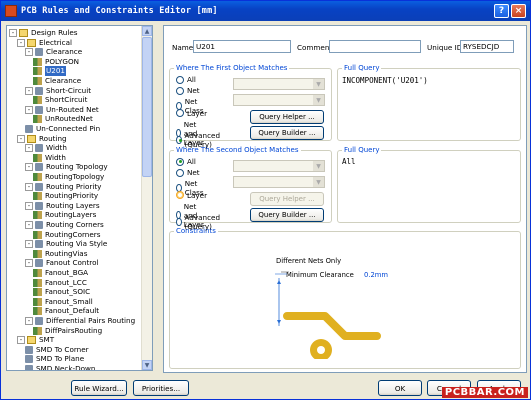 Image resolution: width=531 pixels, height=400 pixels. I want to click on tree-item: U201, so click(49, 71).